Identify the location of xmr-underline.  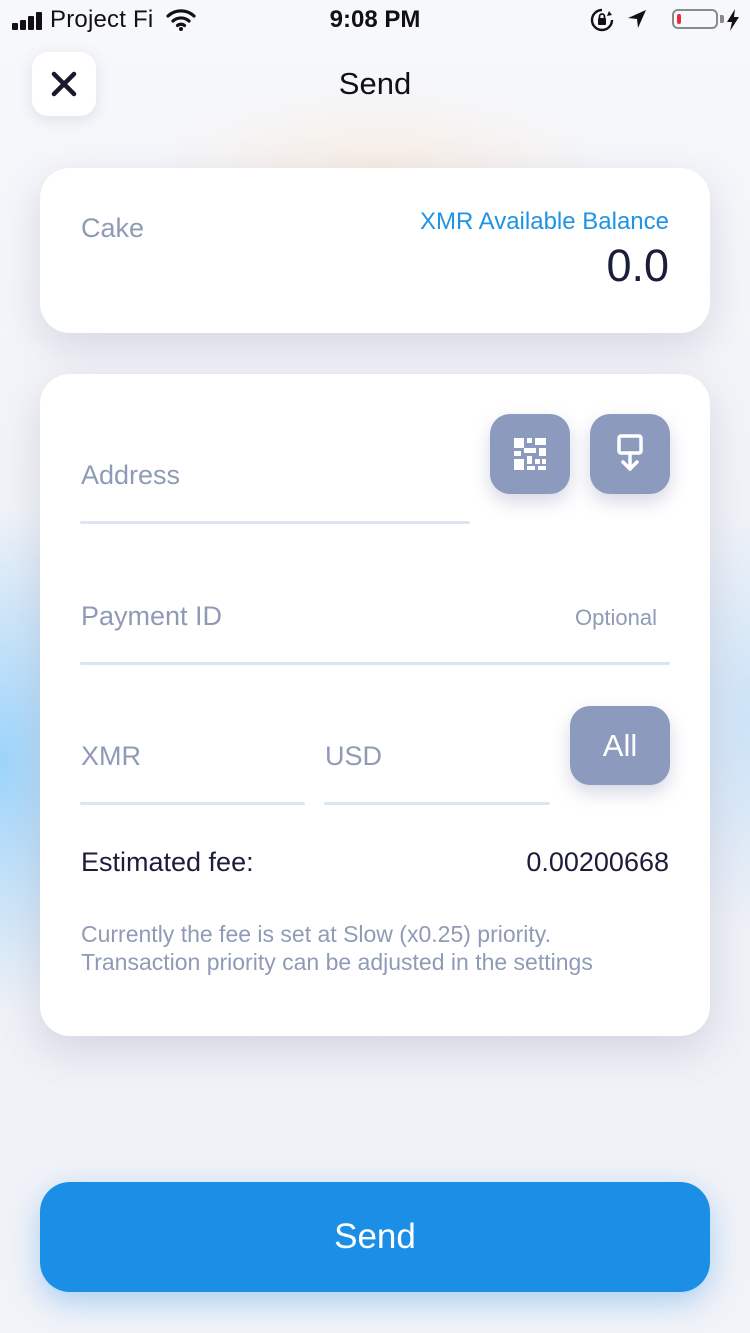
(192, 803).